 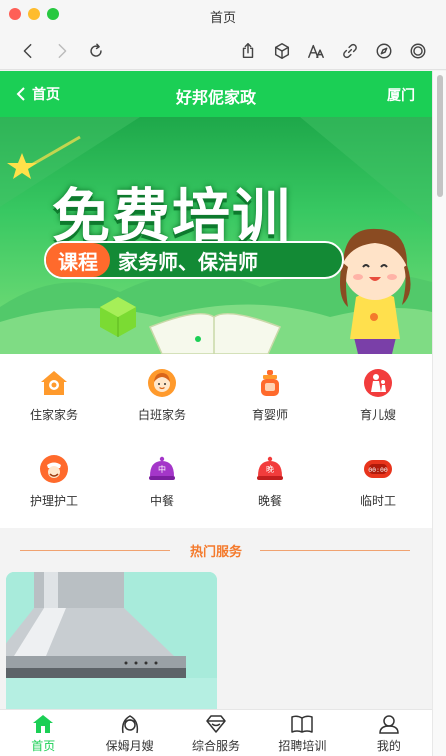 I want to click on tab-home: 首页, so click(x=43, y=733).